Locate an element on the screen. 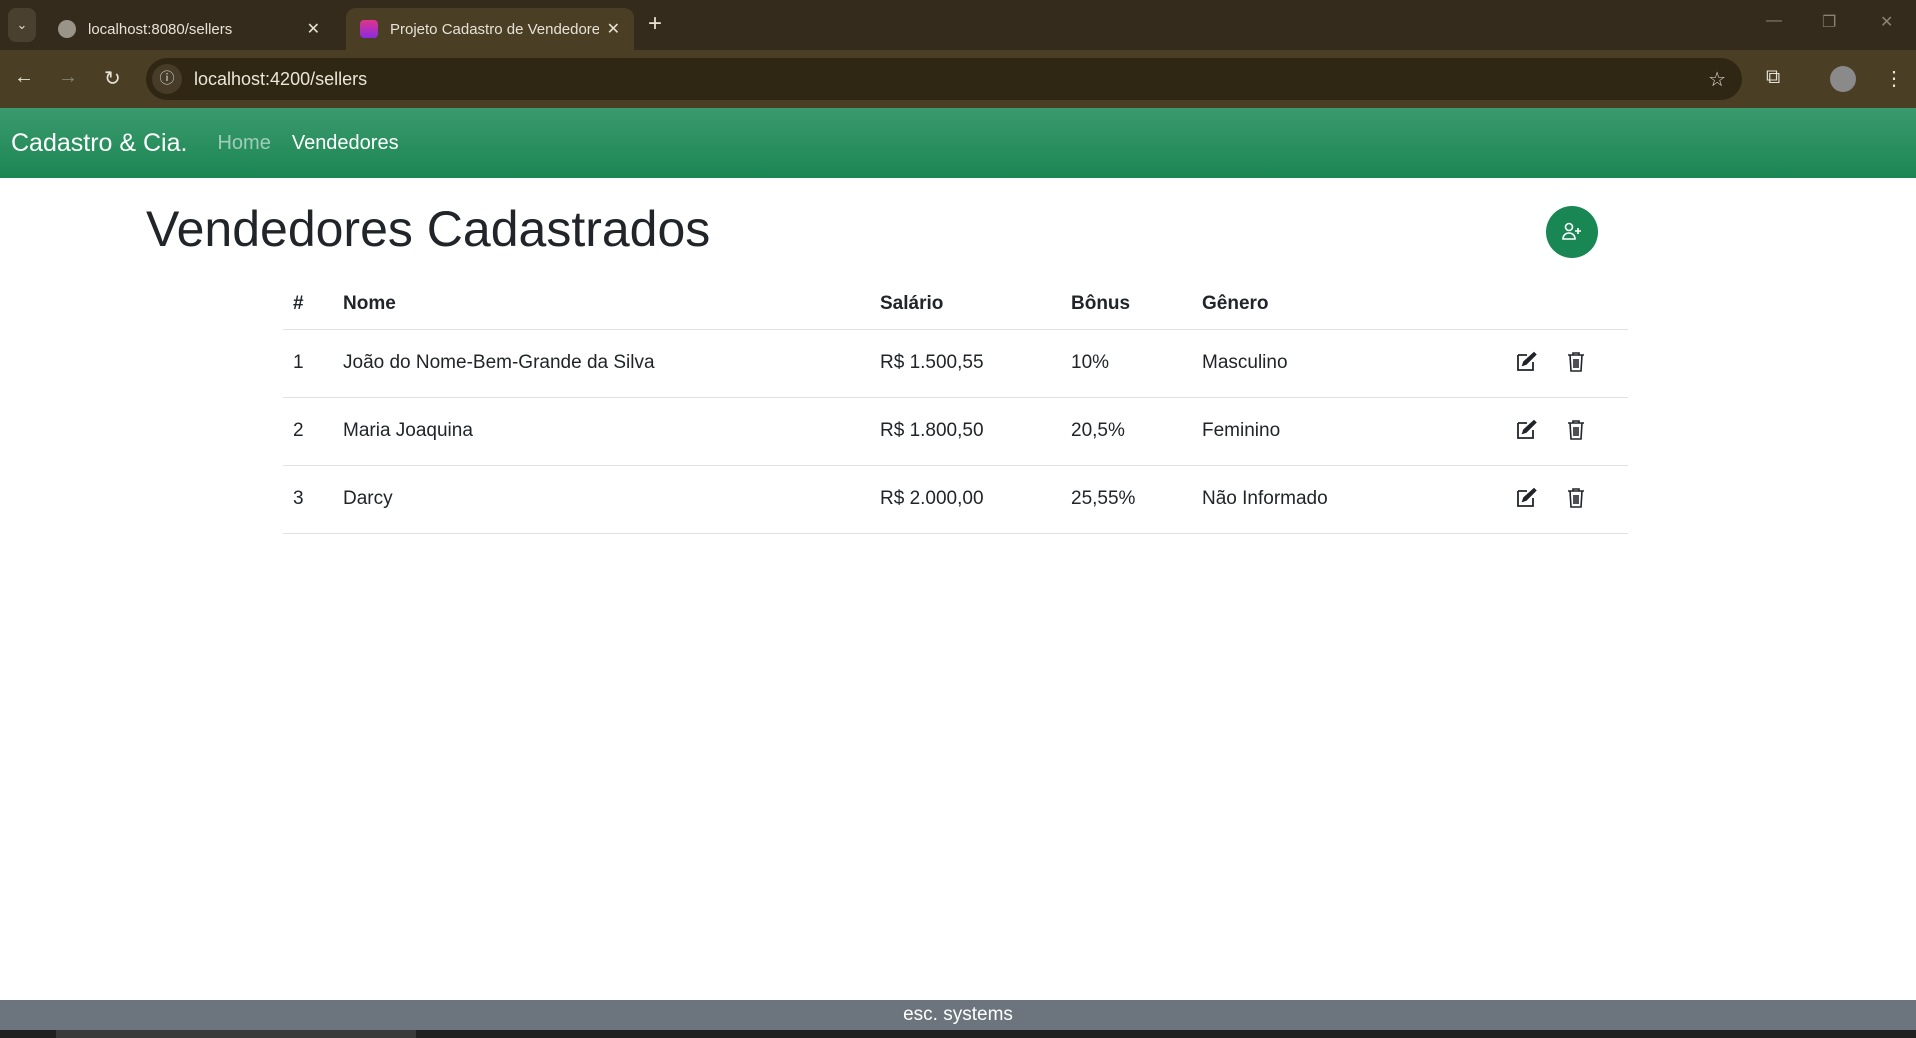 The height and width of the screenshot is (1038, 1916). cell-nome: João do Nome-Bem-Grande da Silva is located at coordinates (611, 363).